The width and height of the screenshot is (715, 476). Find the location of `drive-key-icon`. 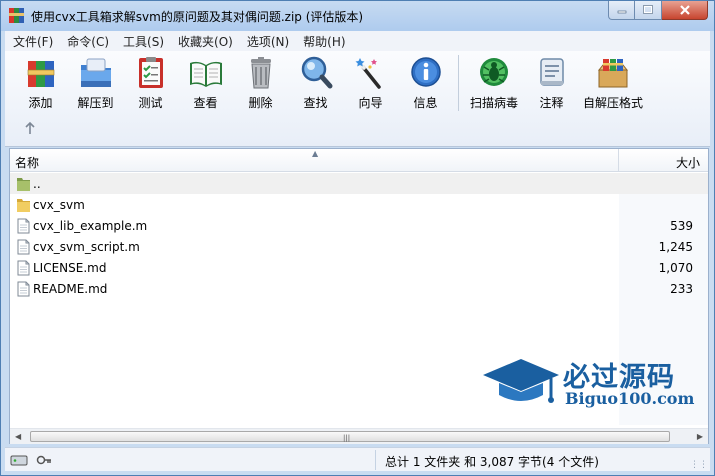

drive-key-icon is located at coordinates (31, 460).